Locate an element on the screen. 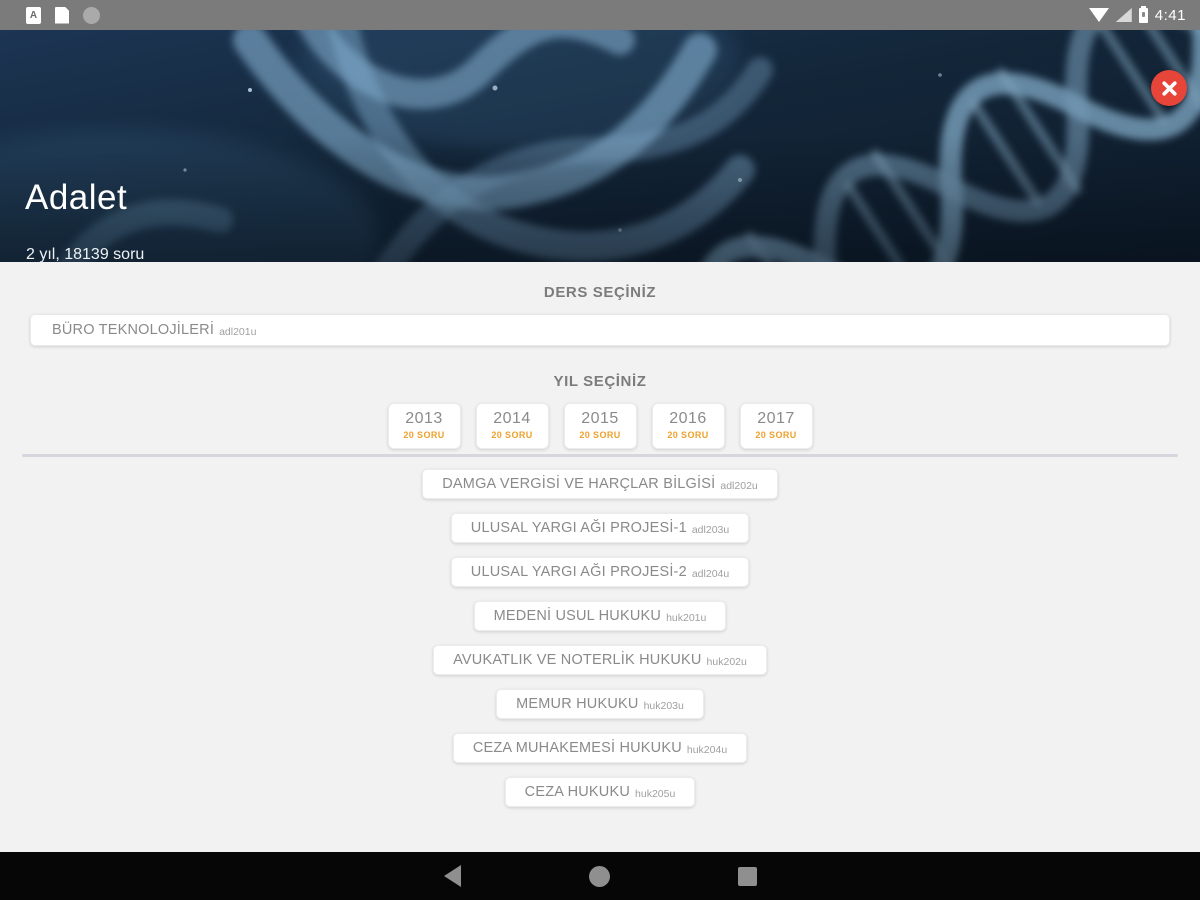  course-item-adl202u: DAMGA VERGİSİ VE HARÇLAR BİLGİSİ adl202u is located at coordinates (600, 484).